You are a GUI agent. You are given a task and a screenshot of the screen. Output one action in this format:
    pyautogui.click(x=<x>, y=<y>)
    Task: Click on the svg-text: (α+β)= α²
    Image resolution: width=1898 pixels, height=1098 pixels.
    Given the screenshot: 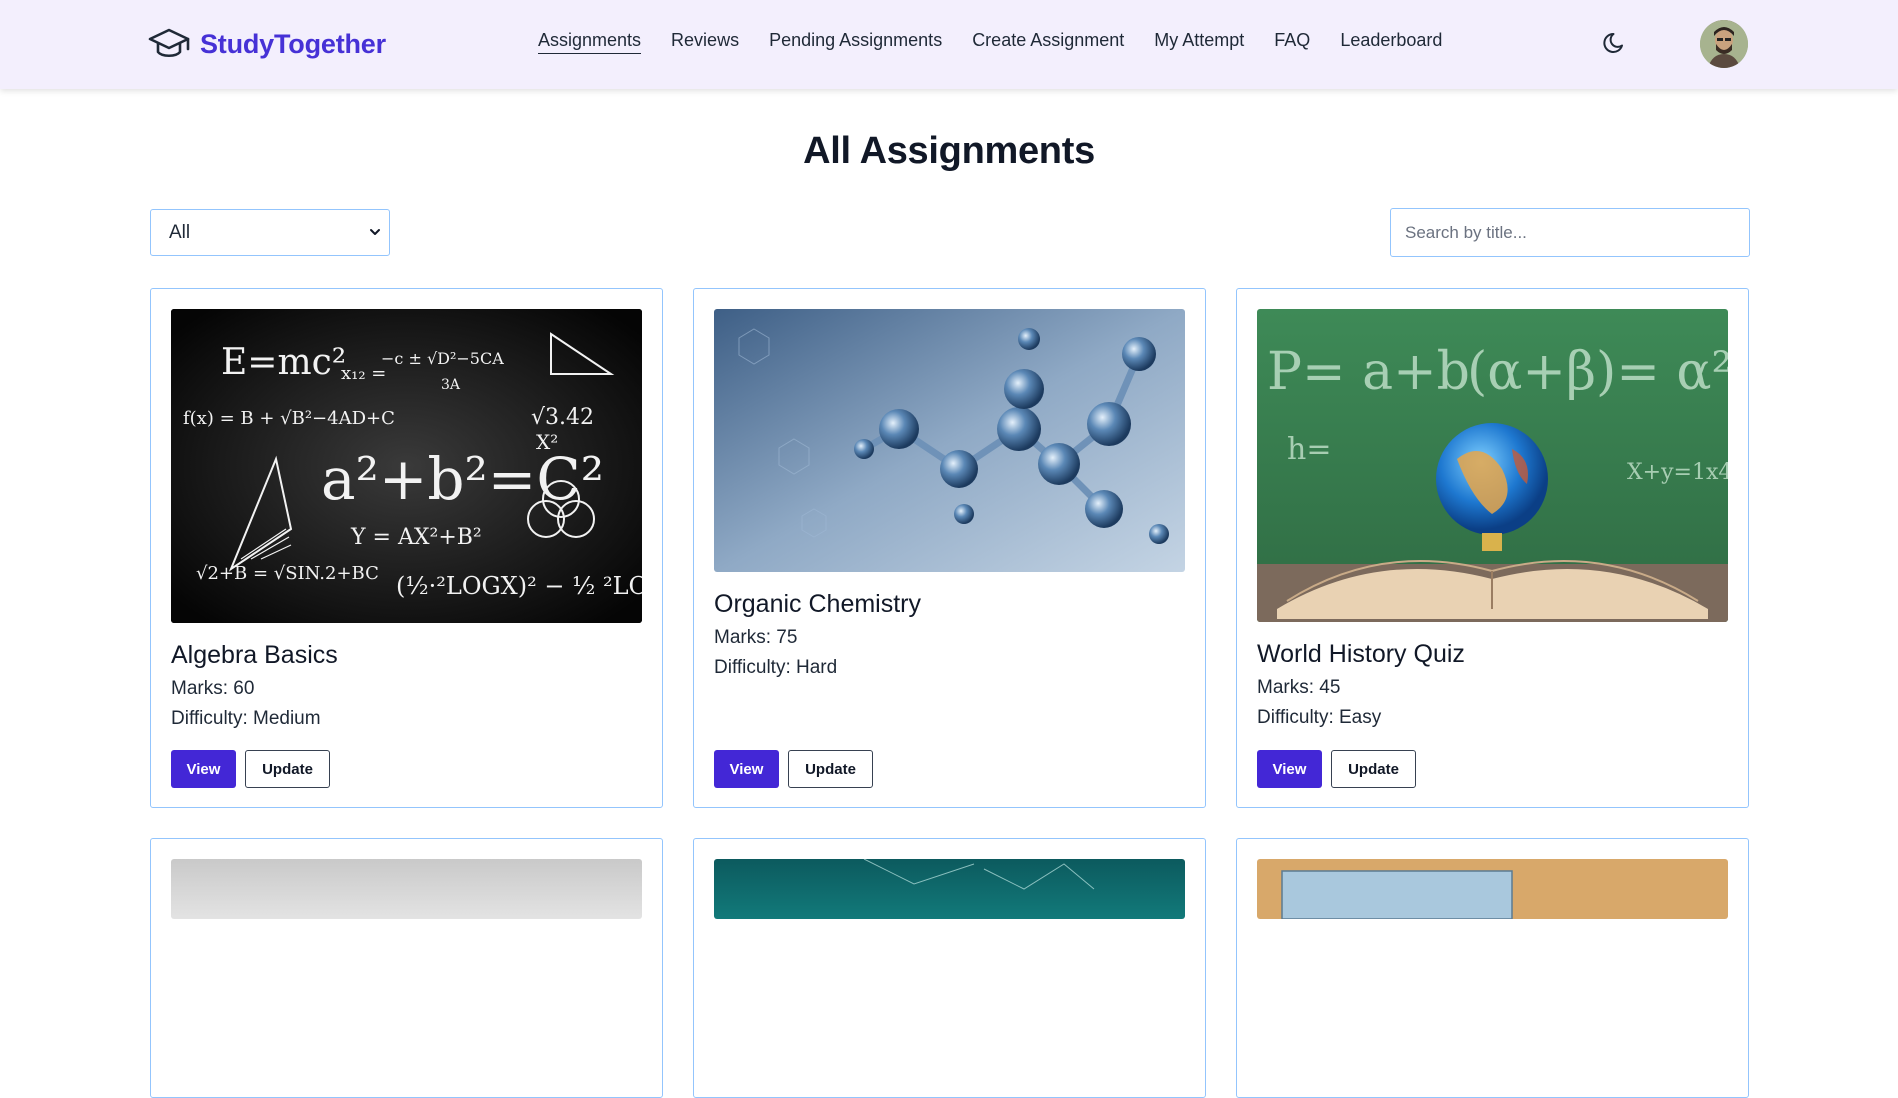 What is the action you would take?
    pyautogui.click(x=1597, y=372)
    